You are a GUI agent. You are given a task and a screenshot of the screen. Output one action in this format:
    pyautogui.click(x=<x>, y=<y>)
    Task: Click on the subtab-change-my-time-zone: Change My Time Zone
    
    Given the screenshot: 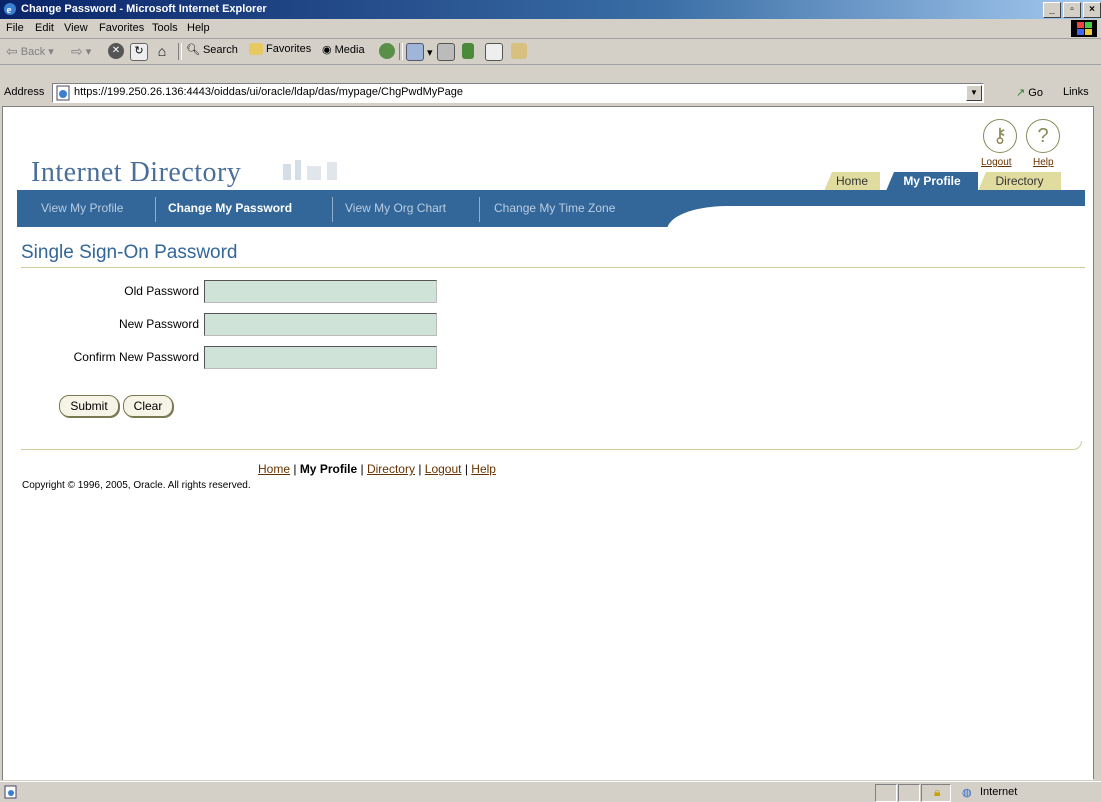 What is the action you would take?
    pyautogui.click(x=554, y=208)
    